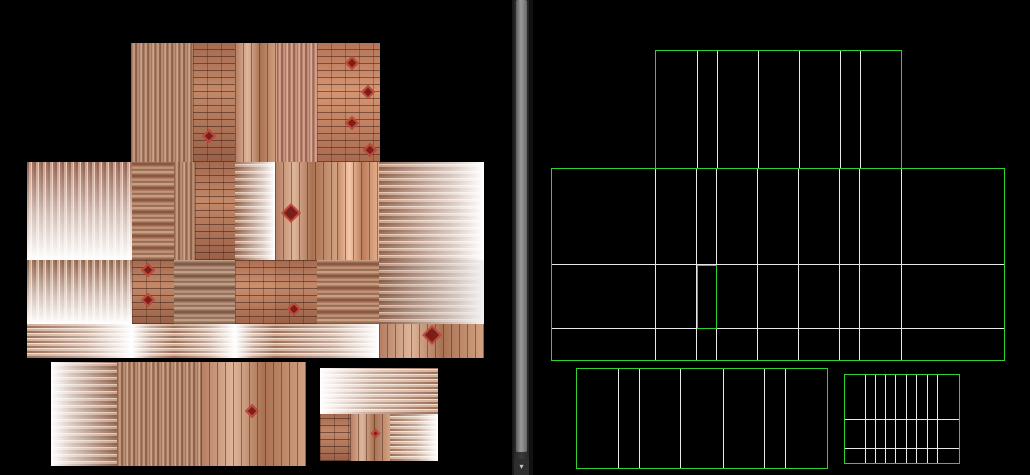 The height and width of the screenshot is (475, 1030). I want to click on uv-selected-face, so click(707, 297).